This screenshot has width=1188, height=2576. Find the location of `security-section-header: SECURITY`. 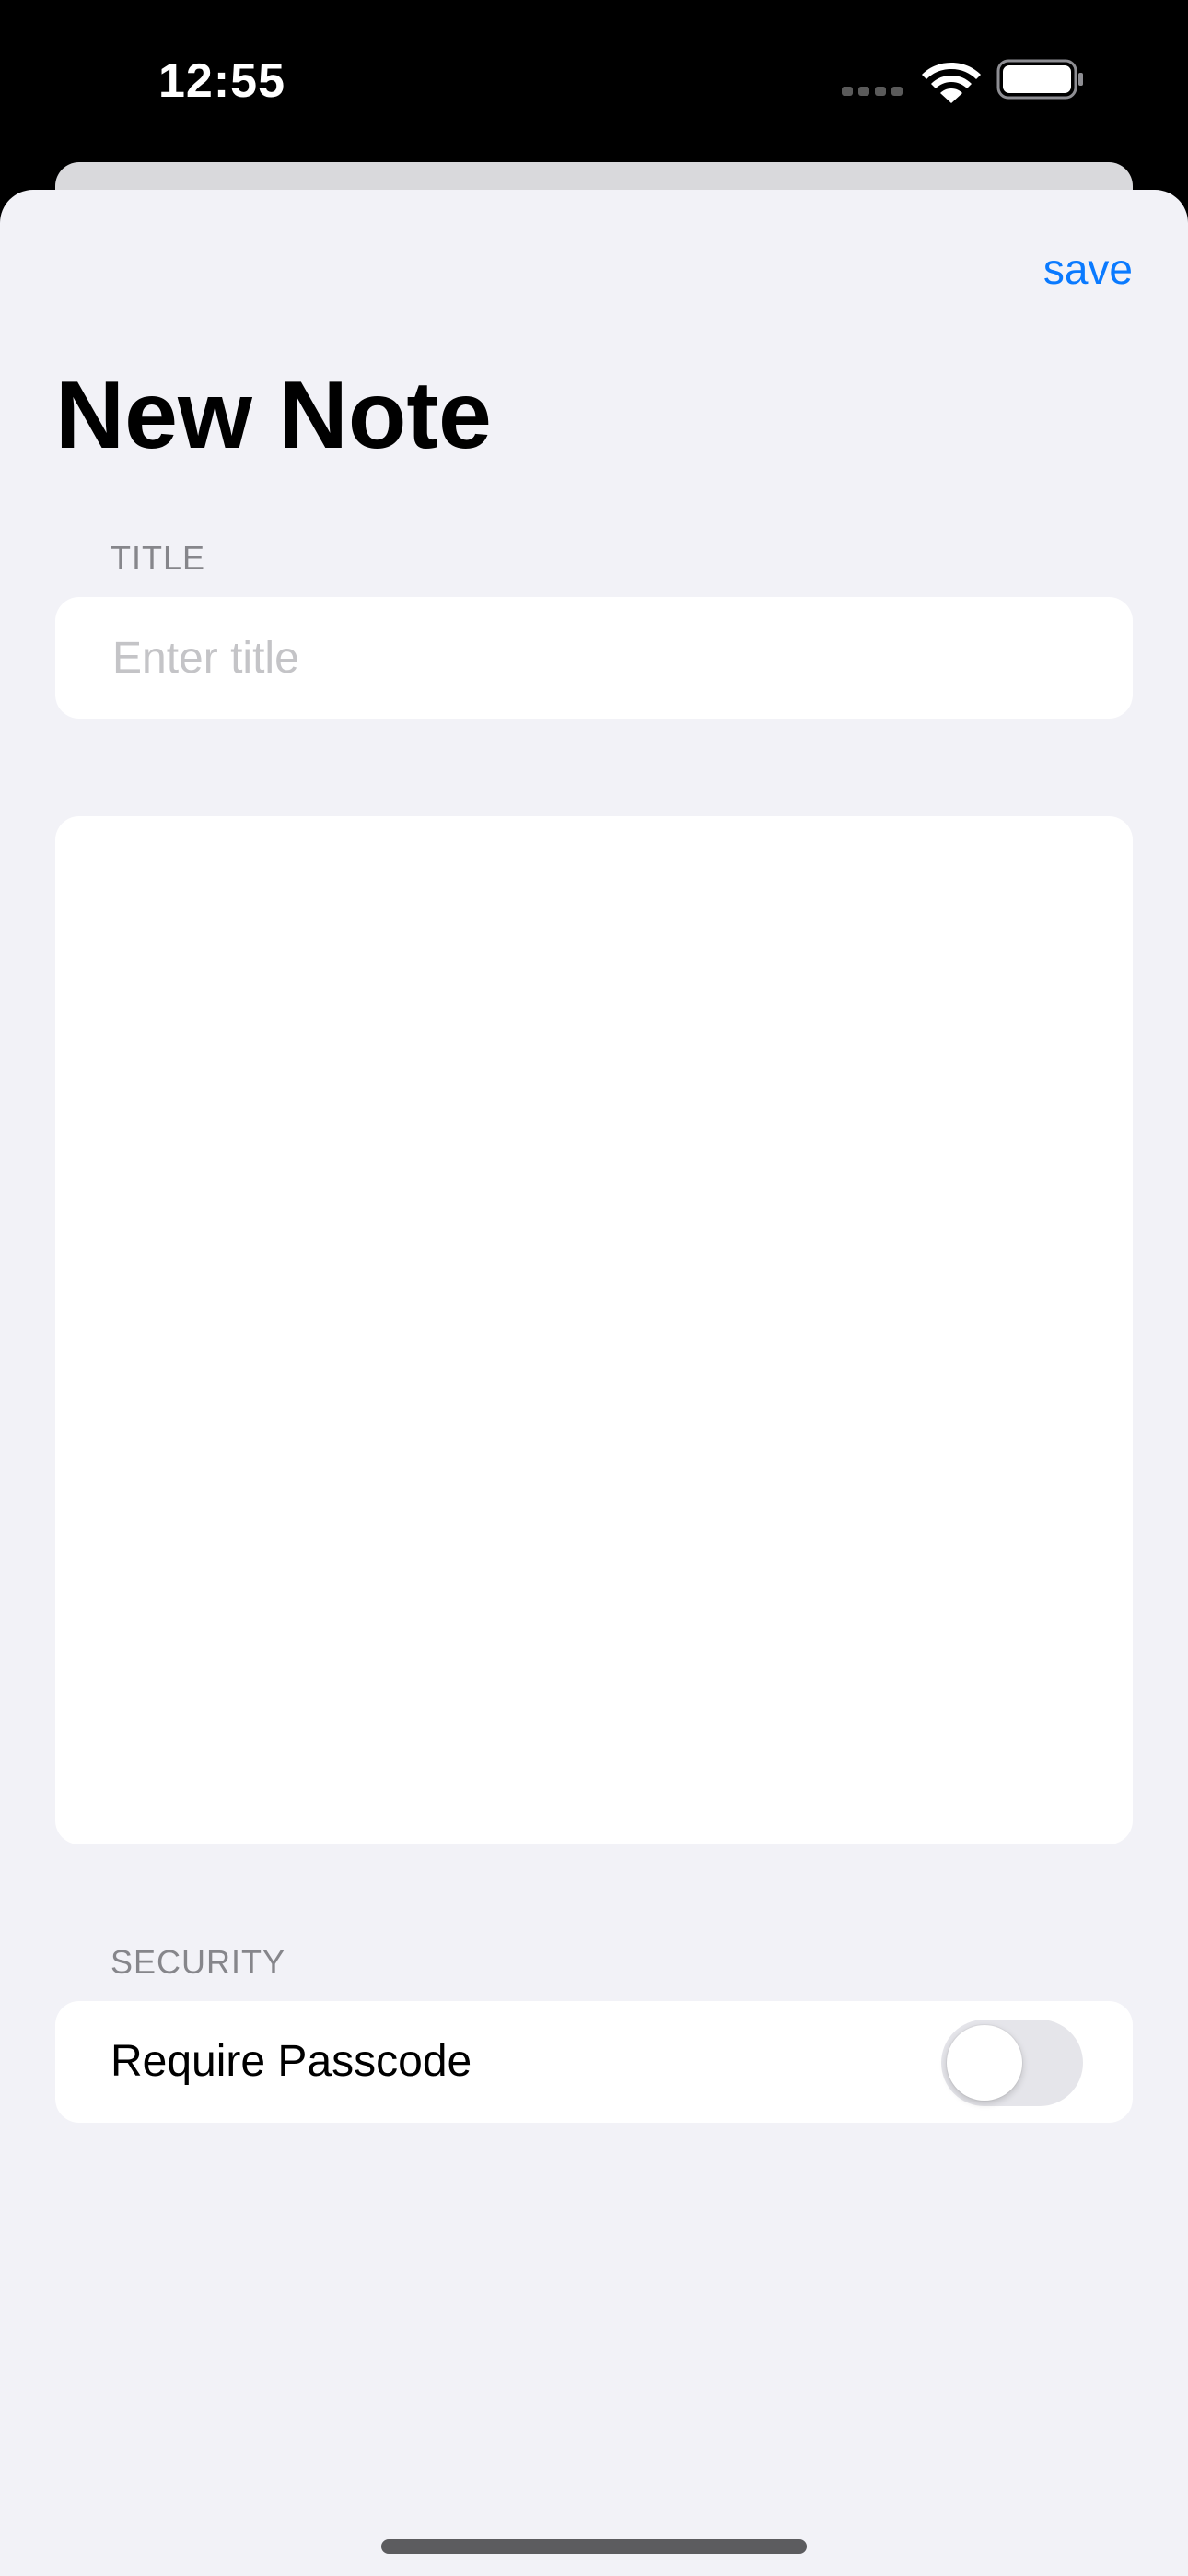

security-section-header: SECURITY is located at coordinates (198, 1962).